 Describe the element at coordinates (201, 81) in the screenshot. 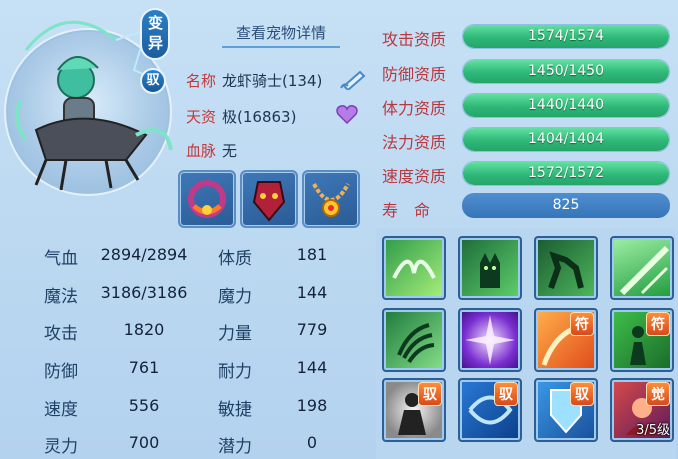

I see `name-key: 名称` at that location.